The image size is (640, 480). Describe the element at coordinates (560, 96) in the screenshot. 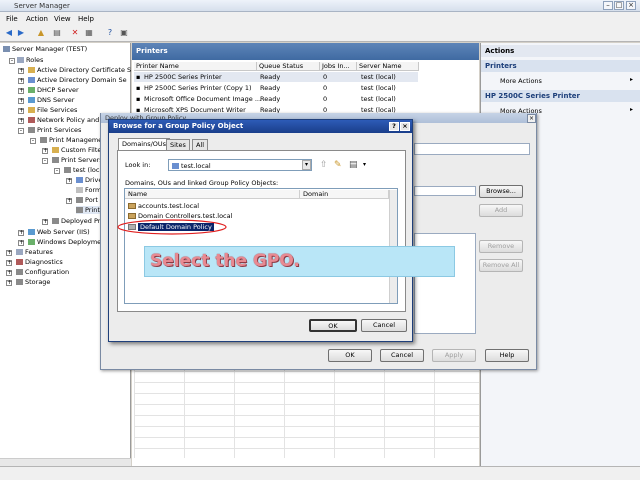

I see `actions-section-printer: HP 2500C Series Printer` at that location.